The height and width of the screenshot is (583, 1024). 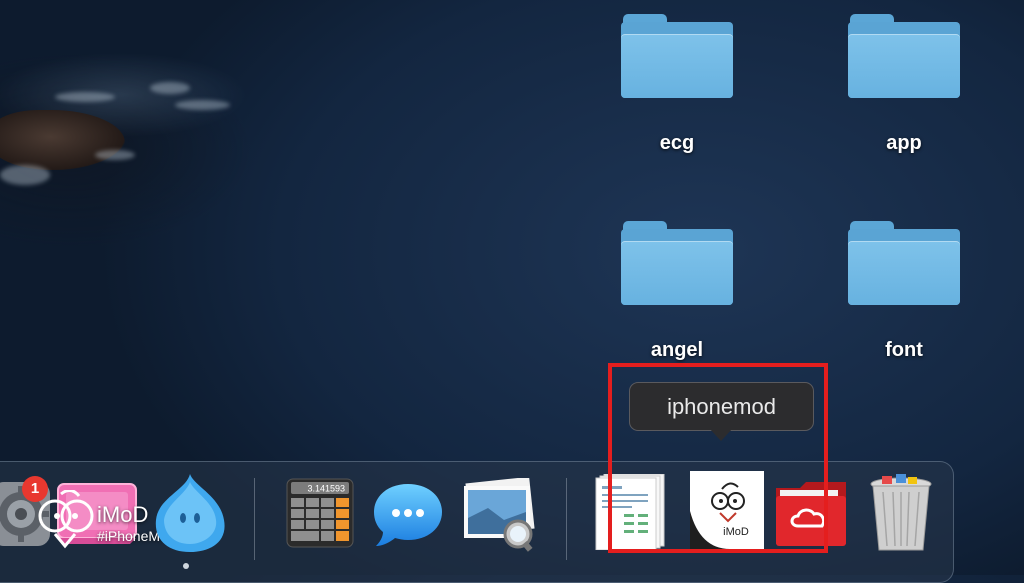 What do you see at coordinates (901, 516) in the screenshot?
I see `trash-icon` at bounding box center [901, 516].